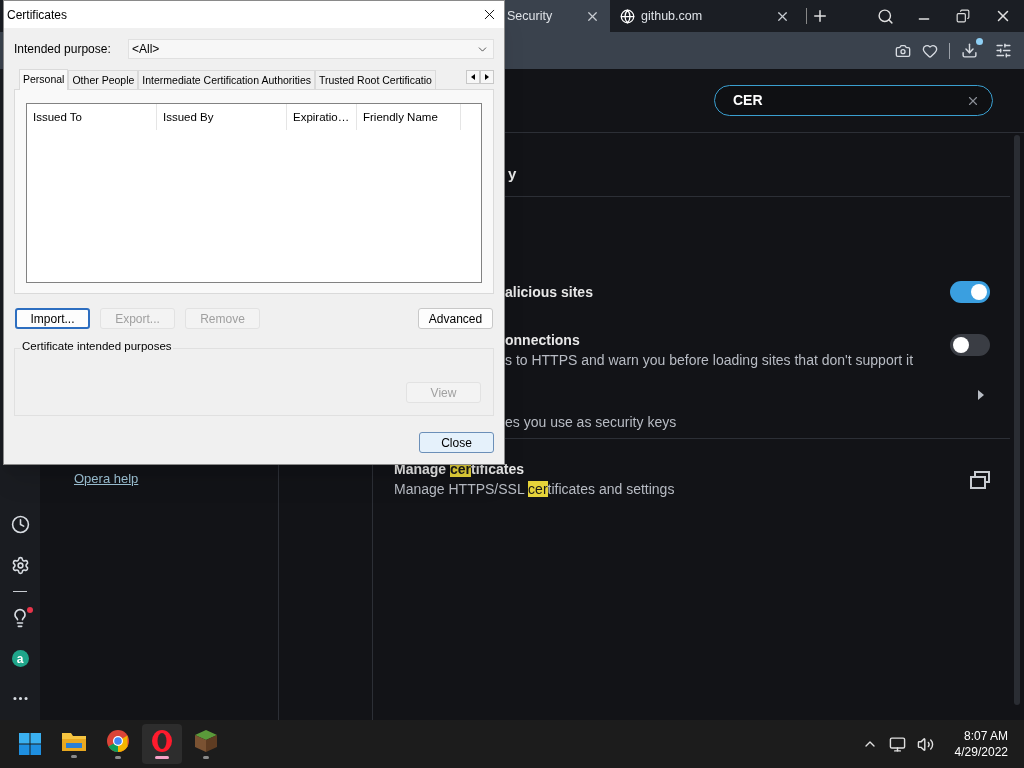 This screenshot has height=768, width=1024. What do you see at coordinates (885, 16) in the screenshot?
I see `search-icon` at bounding box center [885, 16].